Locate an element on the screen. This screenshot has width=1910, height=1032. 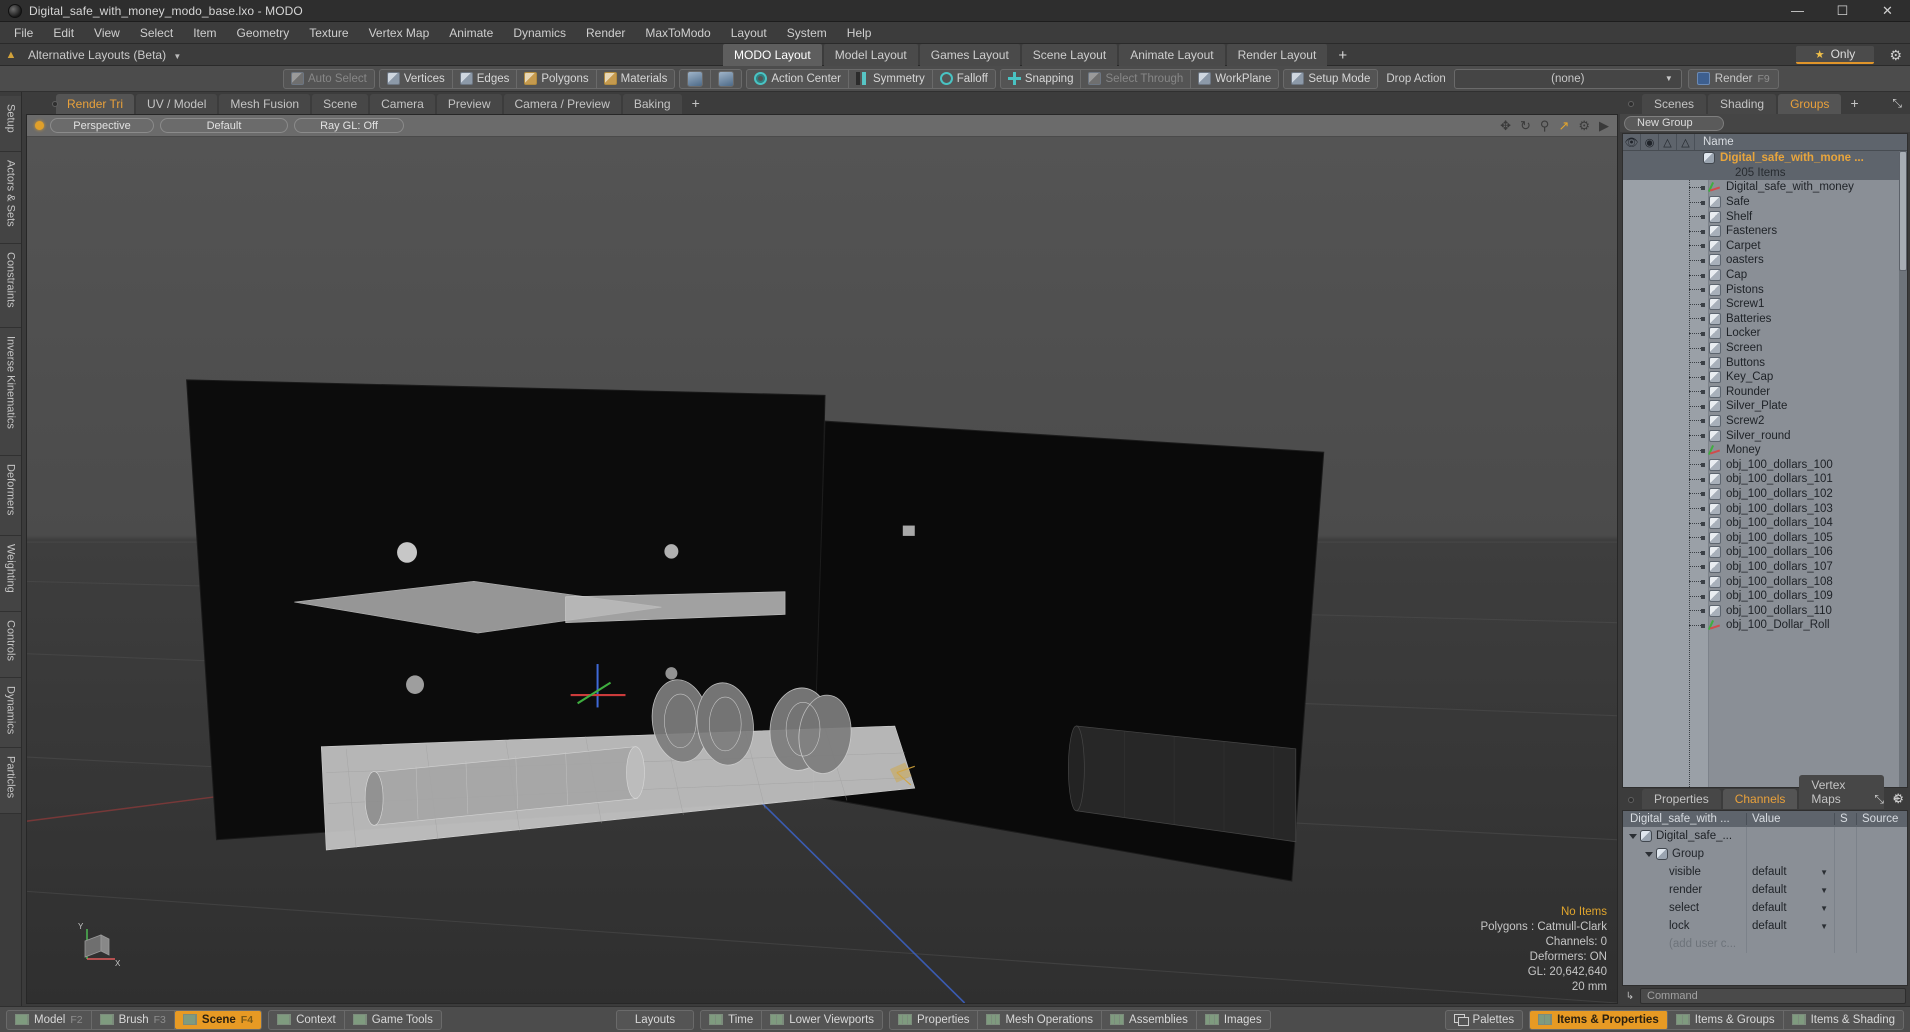
list-item: Money is located at coordinates (1765, 450).